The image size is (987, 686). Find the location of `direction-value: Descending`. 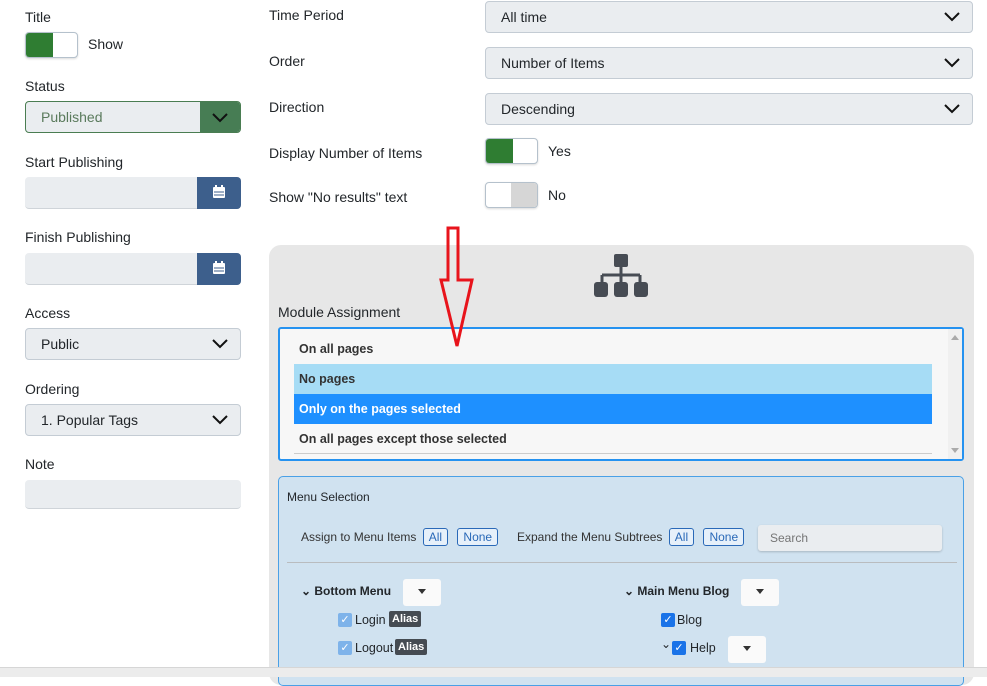

direction-value: Descending is located at coordinates (538, 109).